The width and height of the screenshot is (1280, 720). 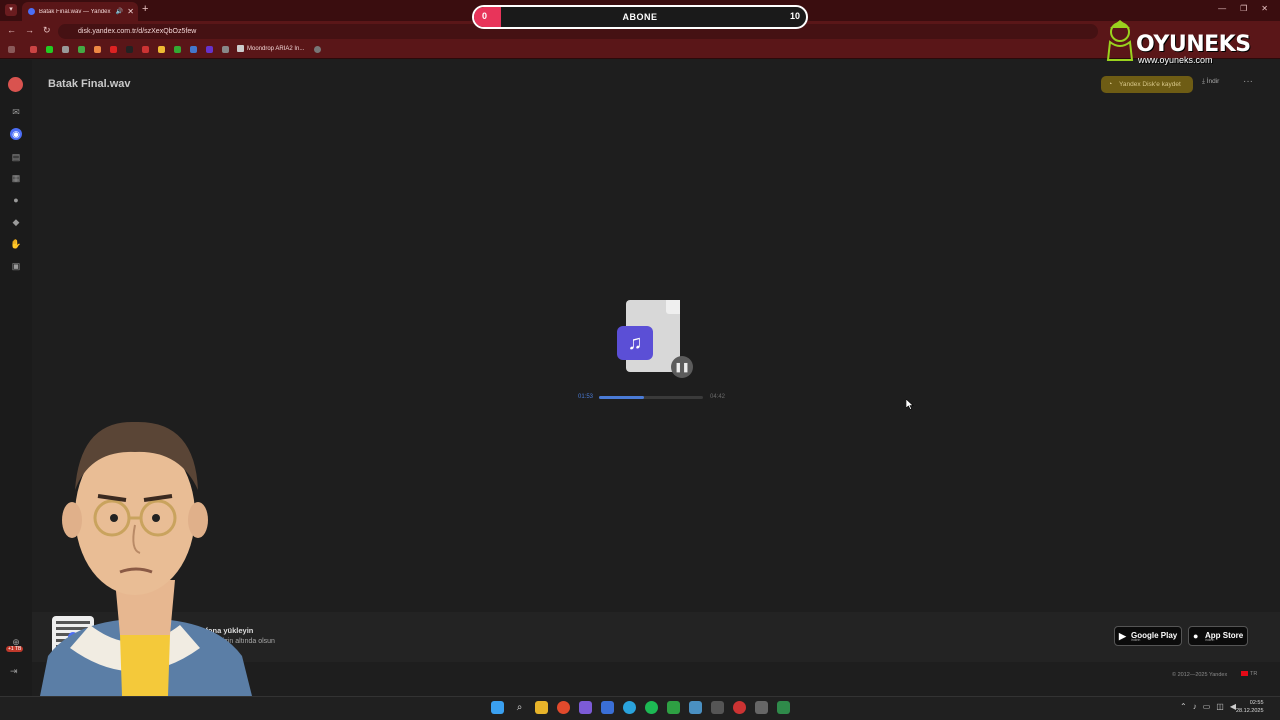 What do you see at coordinates (11, 30) in the screenshot?
I see `back-icon: ←` at bounding box center [11, 30].